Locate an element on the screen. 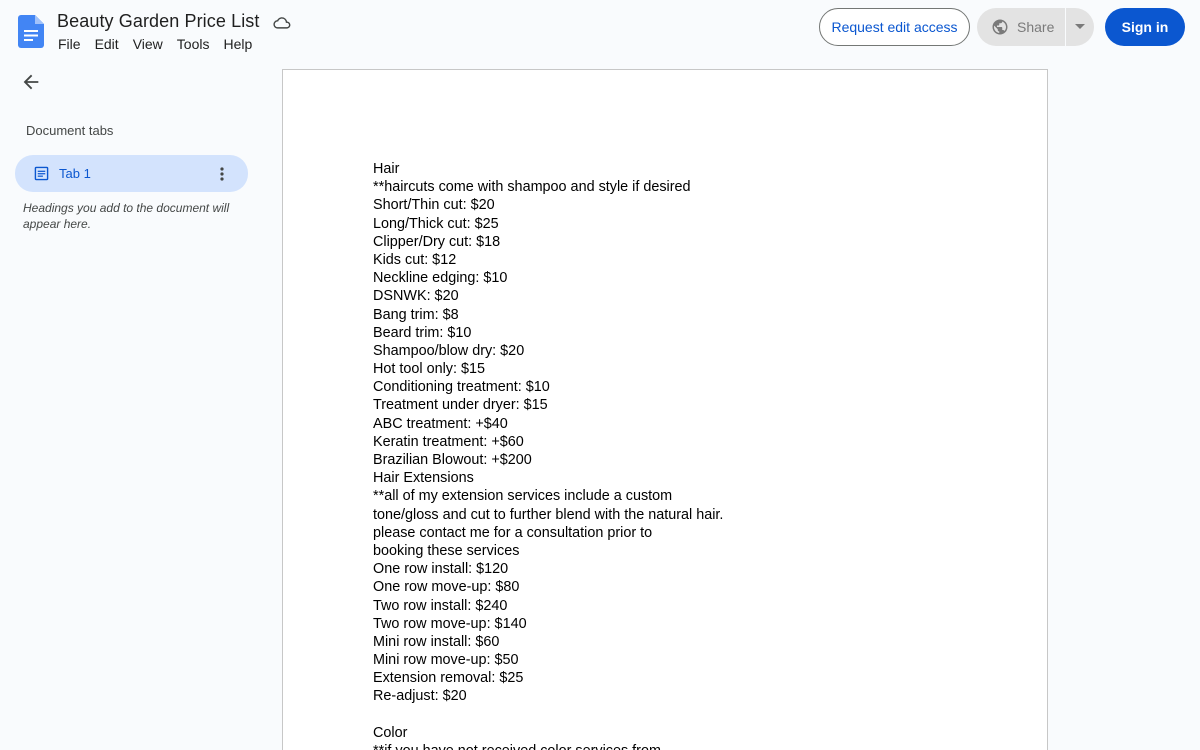 The image size is (1200, 750). document-line: Keratin treatment: +$60 is located at coordinates (448, 441).